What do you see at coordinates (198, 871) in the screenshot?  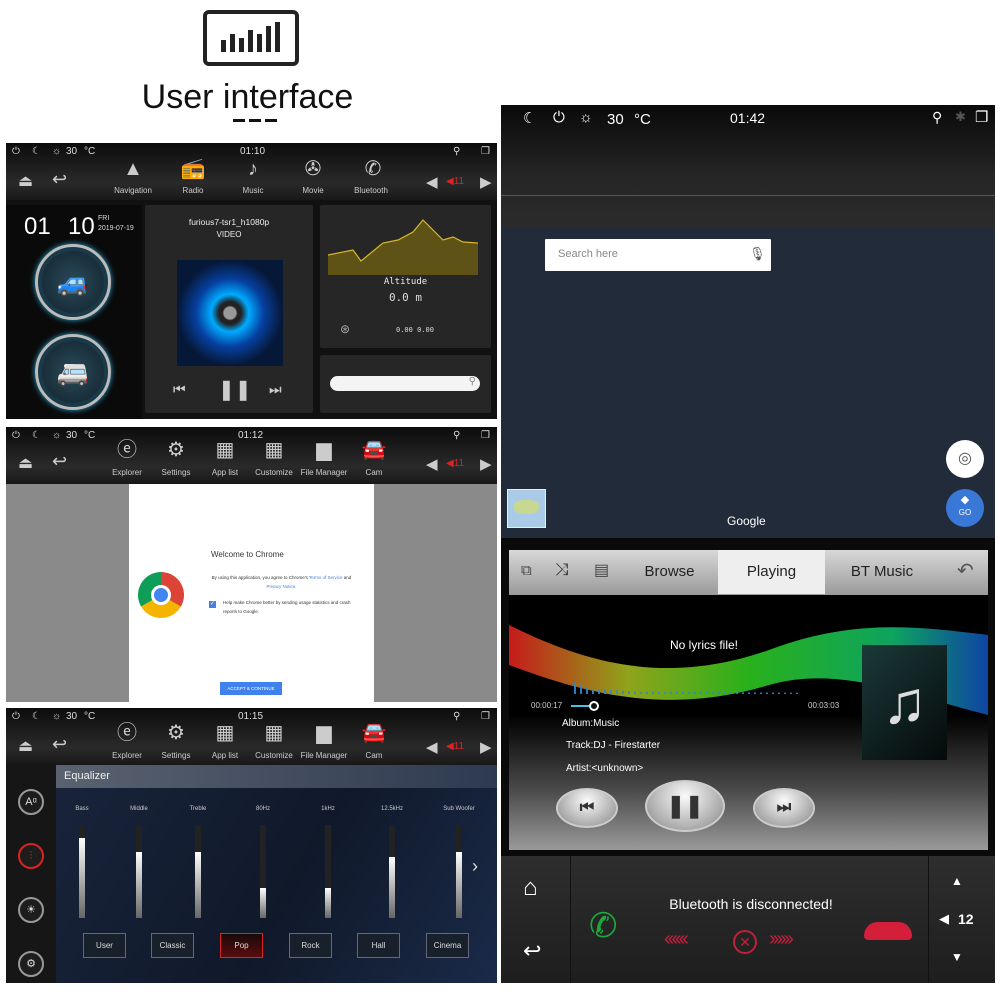 I see `eq-slider-treble` at bounding box center [198, 871].